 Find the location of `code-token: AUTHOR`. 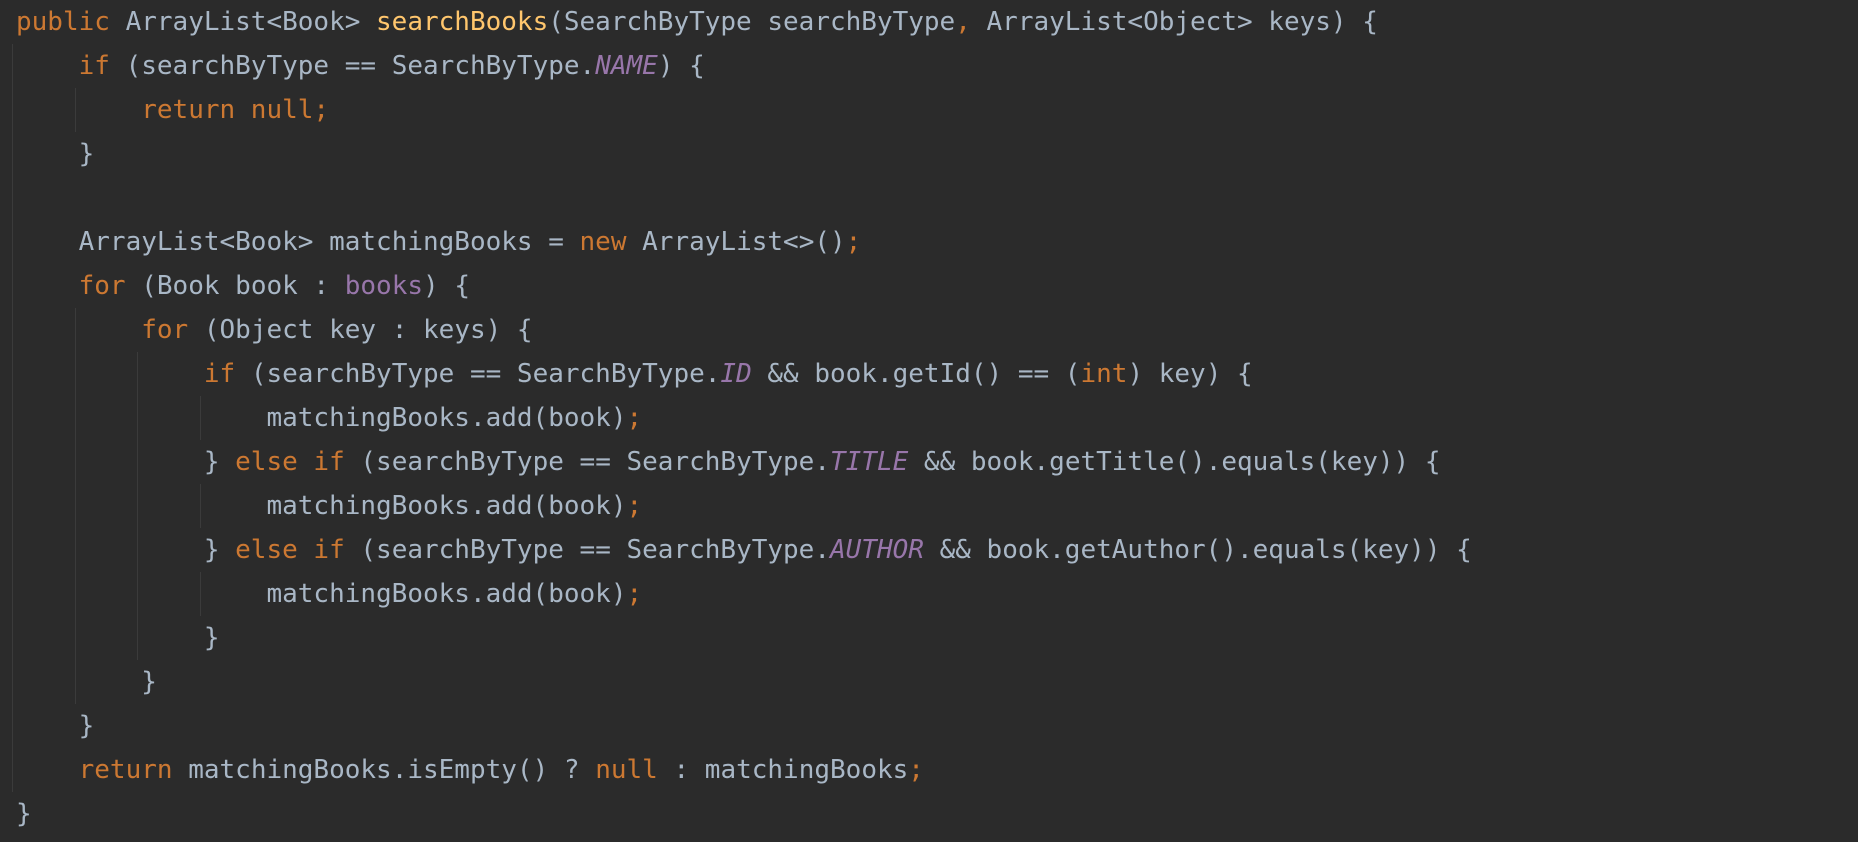

code-token: AUTHOR is located at coordinates (877, 550).